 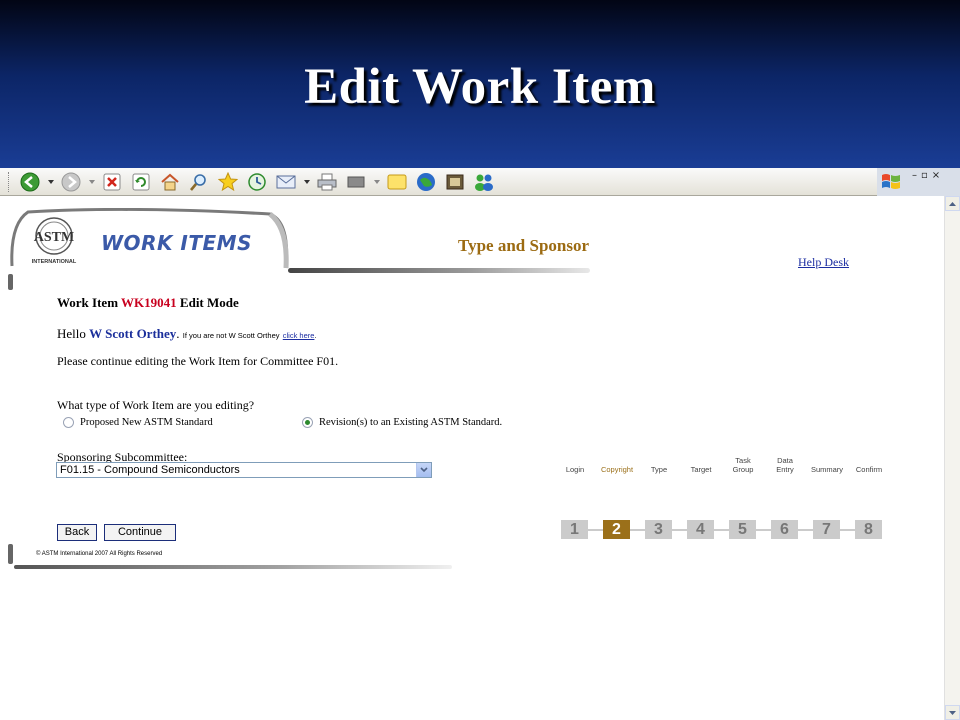 I want to click on step-number: 2, so click(x=616, y=529).